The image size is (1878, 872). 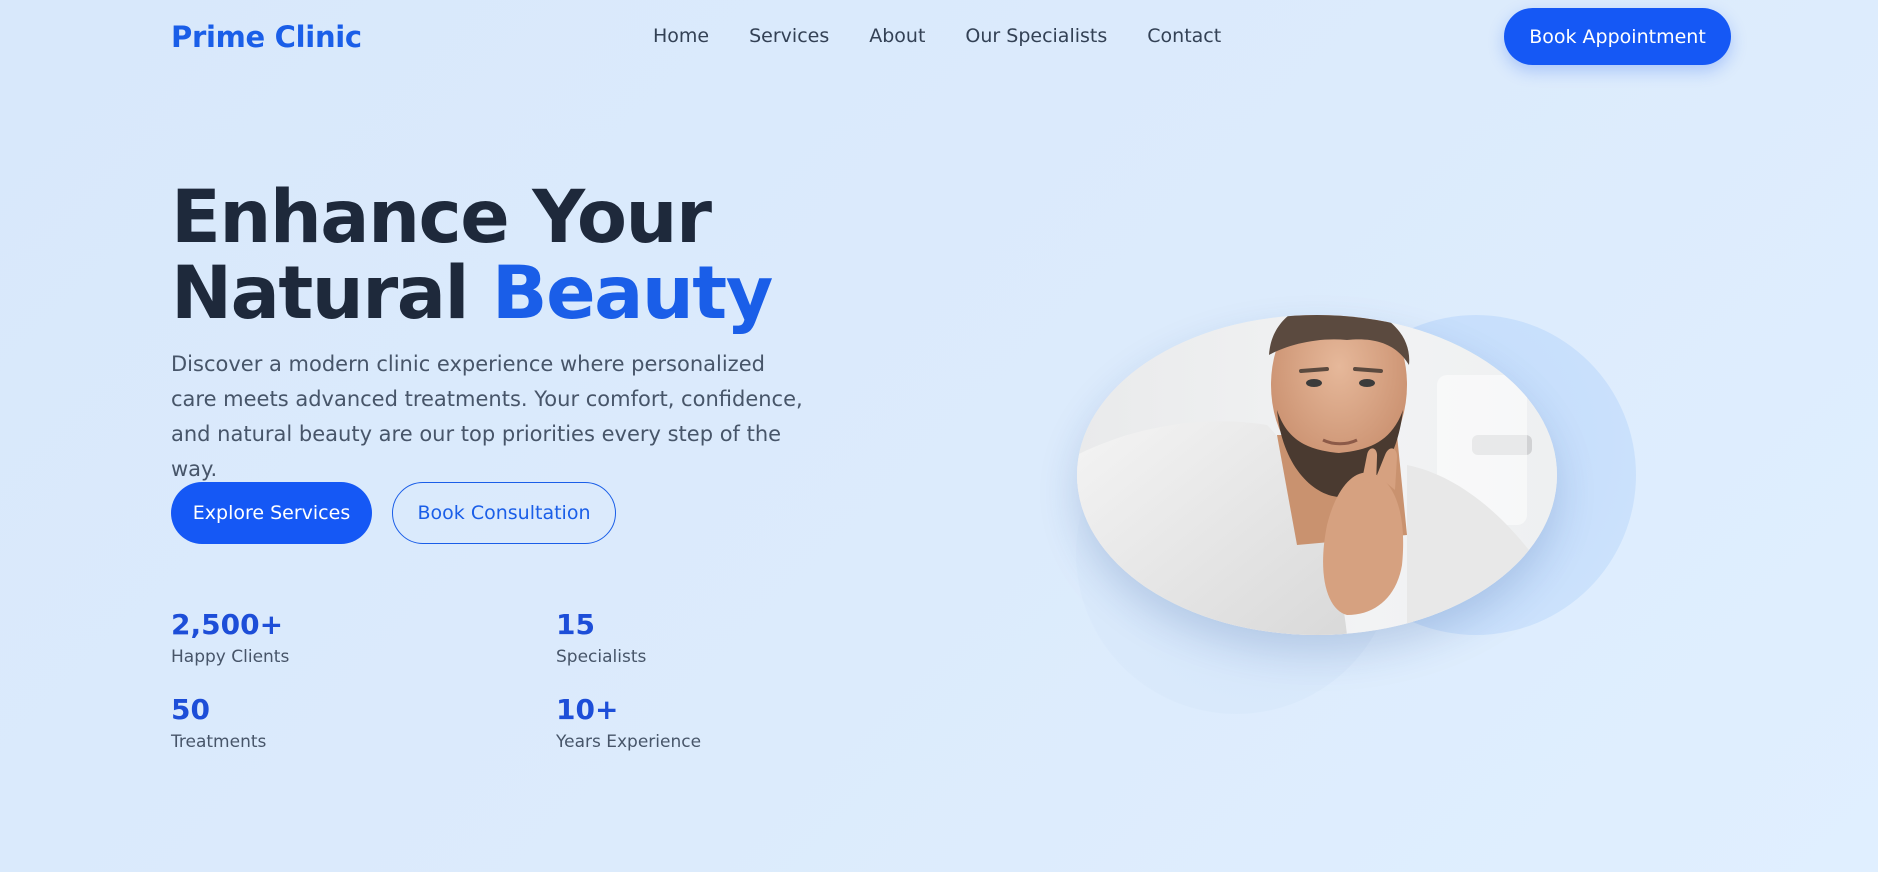 I want to click on hero-title: Enhance Your Natural Beauty, so click(x=472, y=256).